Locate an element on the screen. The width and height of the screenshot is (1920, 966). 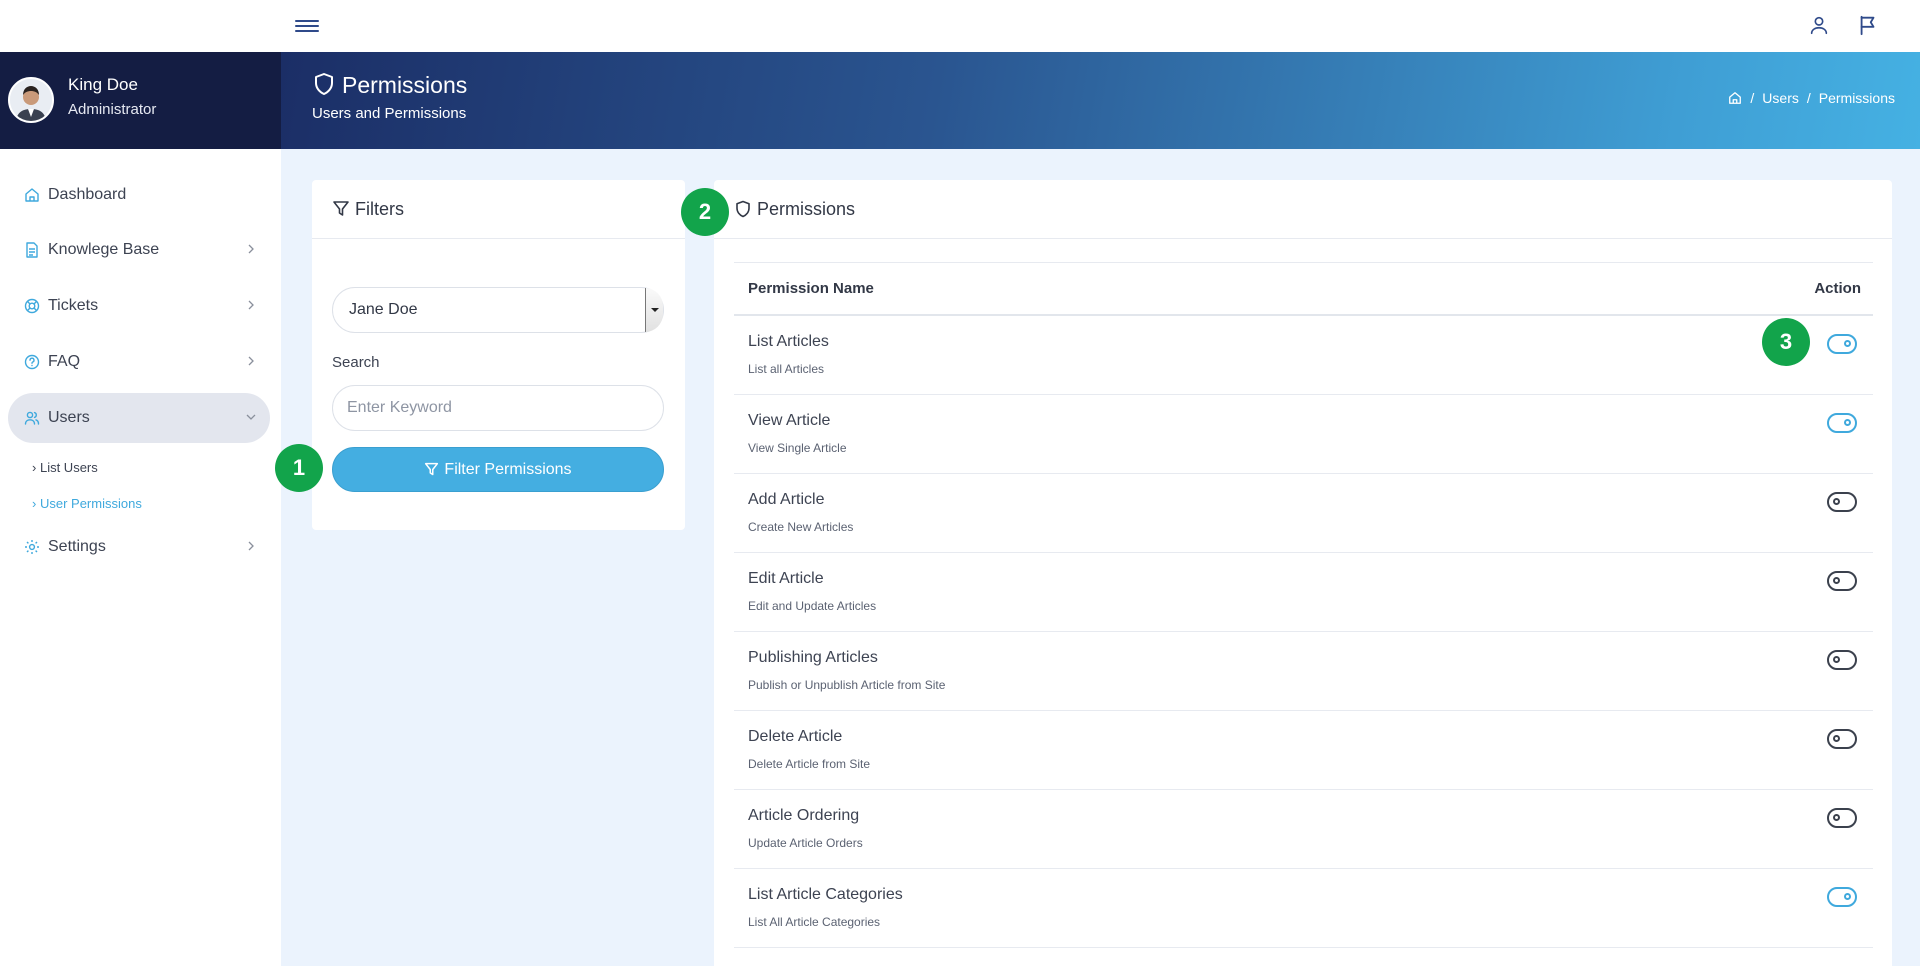
permission-name: List Article Categories is located at coordinates (825, 894).